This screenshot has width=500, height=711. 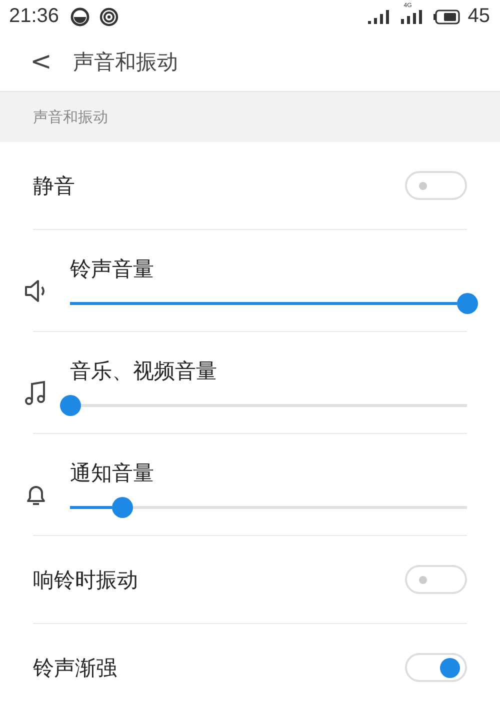 I want to click on section-label: 声音和振动, so click(x=70, y=117).